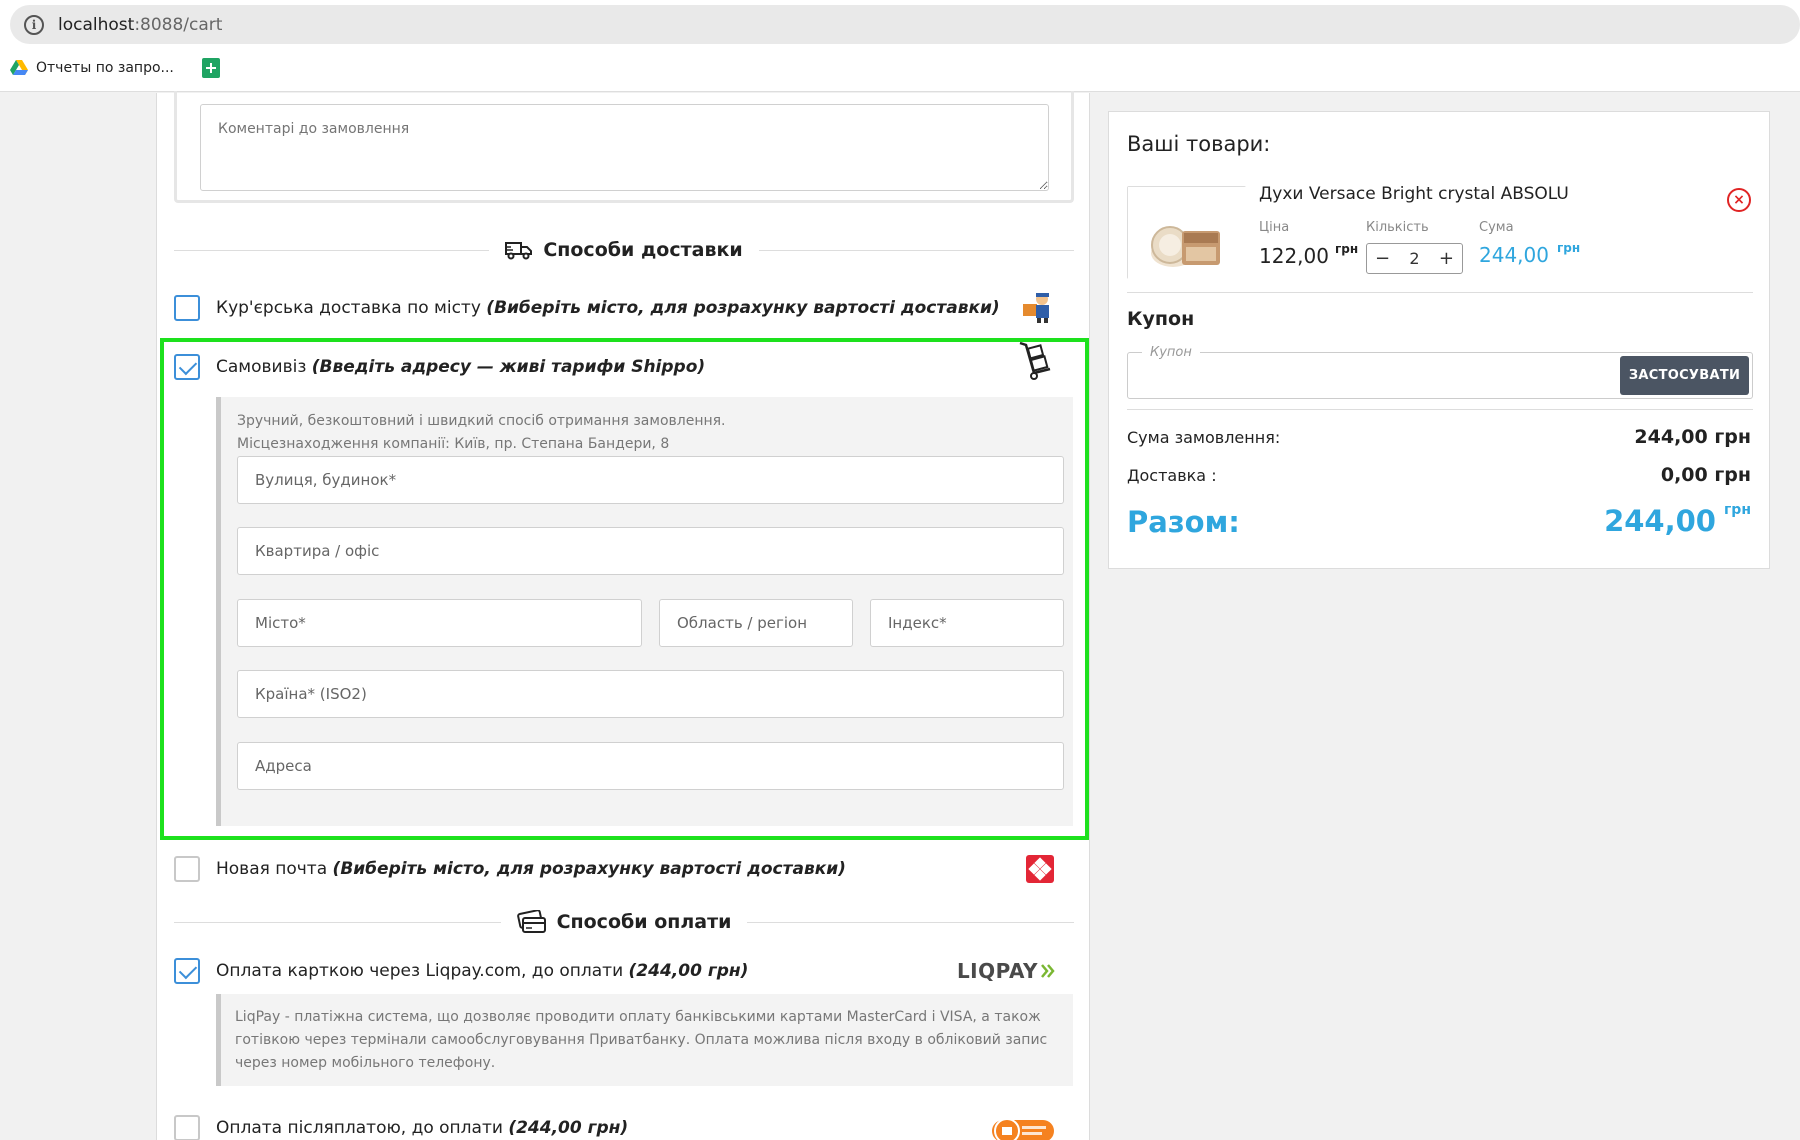  What do you see at coordinates (1440, 372) in the screenshot?
I see `coupon-input: Купон ЗАСТОСУВАТИ` at bounding box center [1440, 372].